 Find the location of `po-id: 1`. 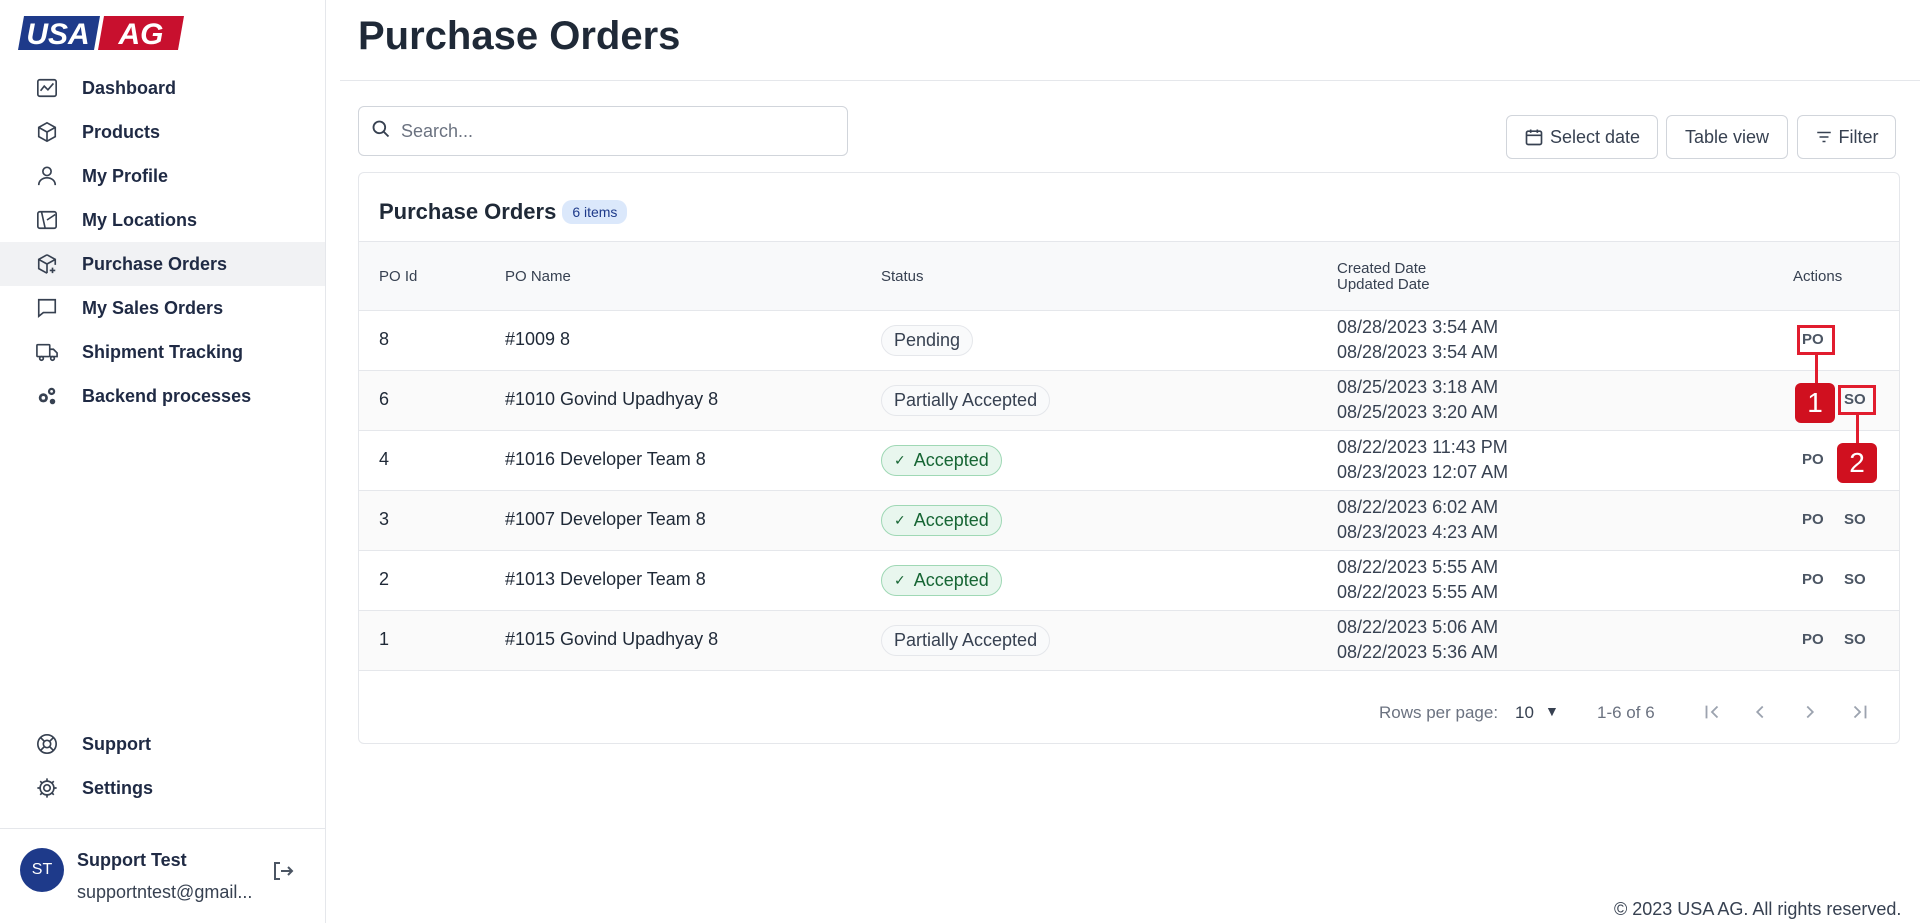

po-id: 1 is located at coordinates (384, 639).